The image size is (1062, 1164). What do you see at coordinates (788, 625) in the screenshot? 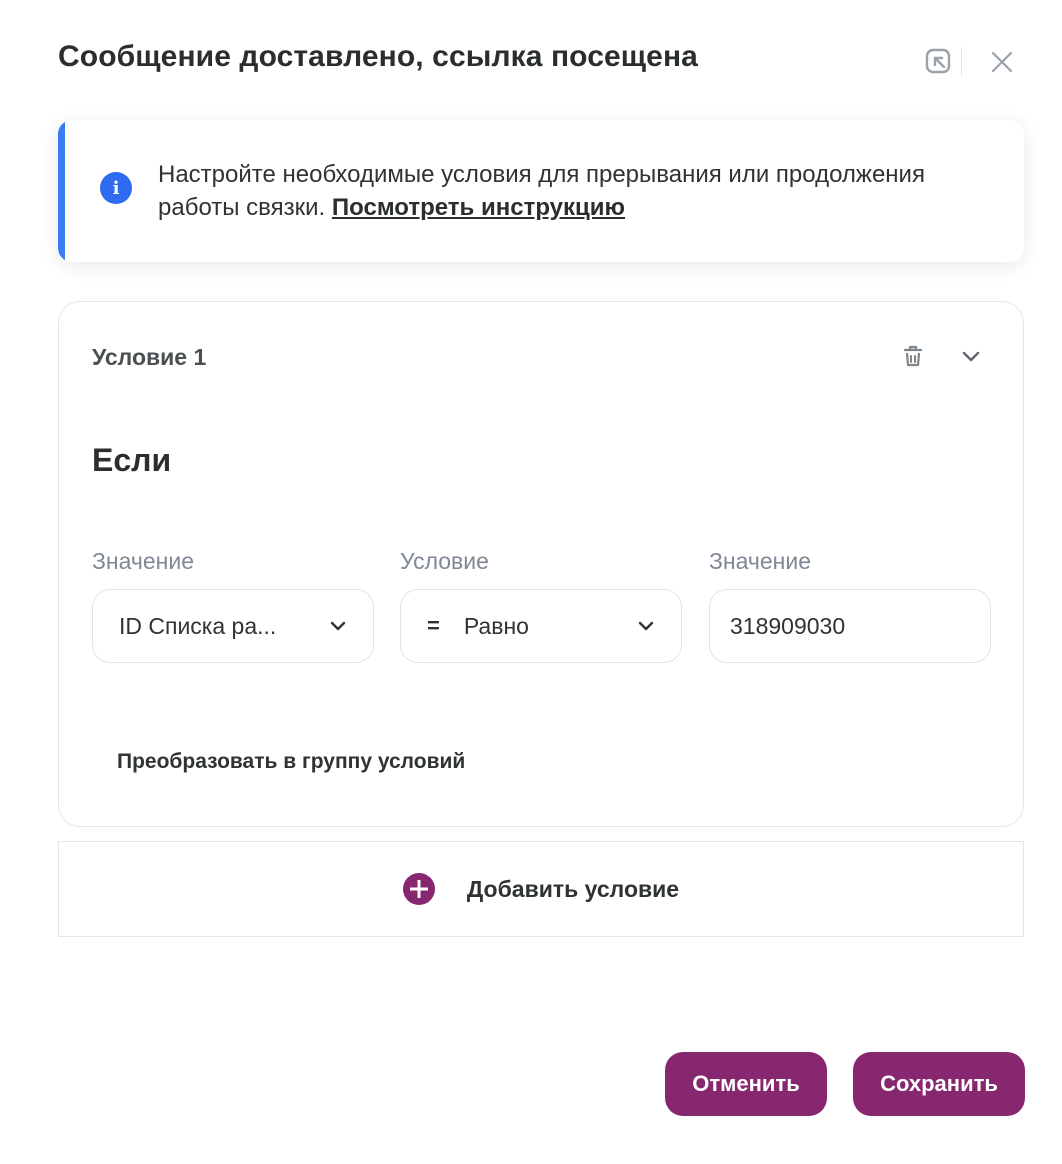
I see `right-value-text: 318909030` at bounding box center [788, 625].